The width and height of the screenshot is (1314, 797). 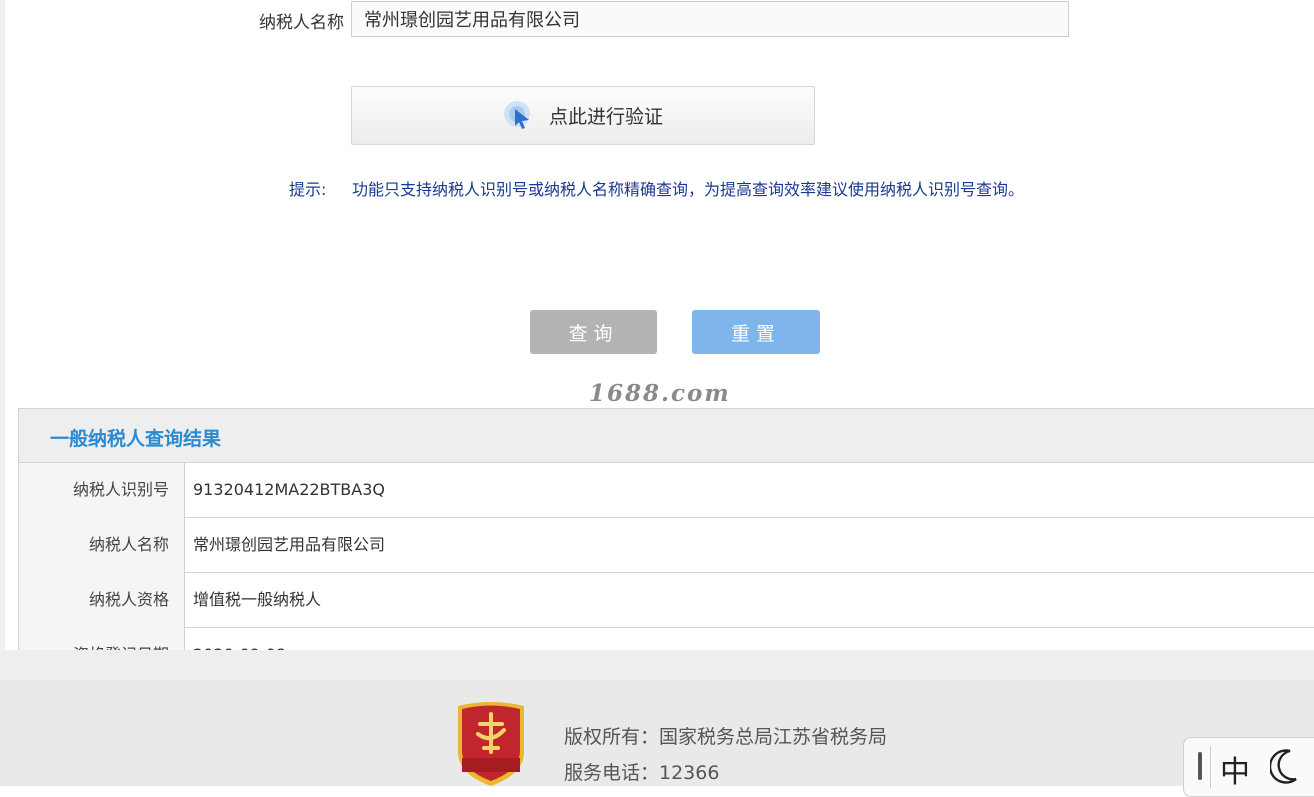 I want to click on row-label: 纳税人名称, so click(x=101, y=545).